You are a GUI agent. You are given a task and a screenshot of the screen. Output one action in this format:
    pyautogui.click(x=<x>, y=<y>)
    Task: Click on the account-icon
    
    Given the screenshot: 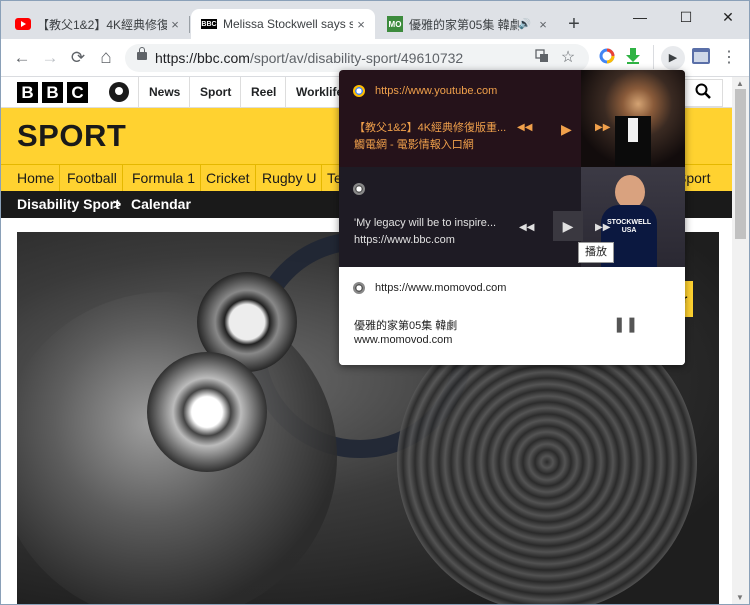 What is the action you would take?
    pyautogui.click(x=119, y=92)
    